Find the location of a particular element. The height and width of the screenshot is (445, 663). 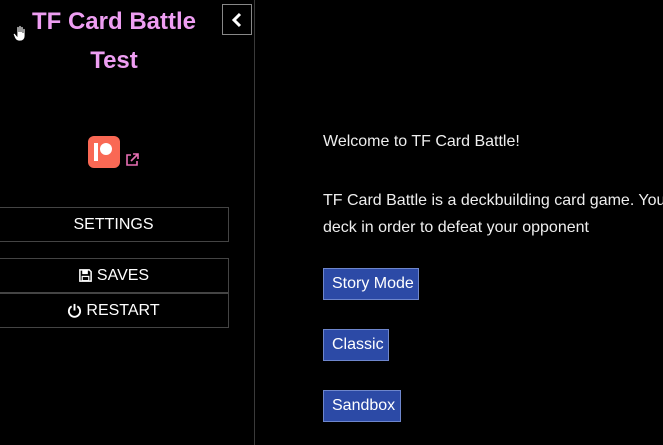

patreon-link is located at coordinates (116, 153).